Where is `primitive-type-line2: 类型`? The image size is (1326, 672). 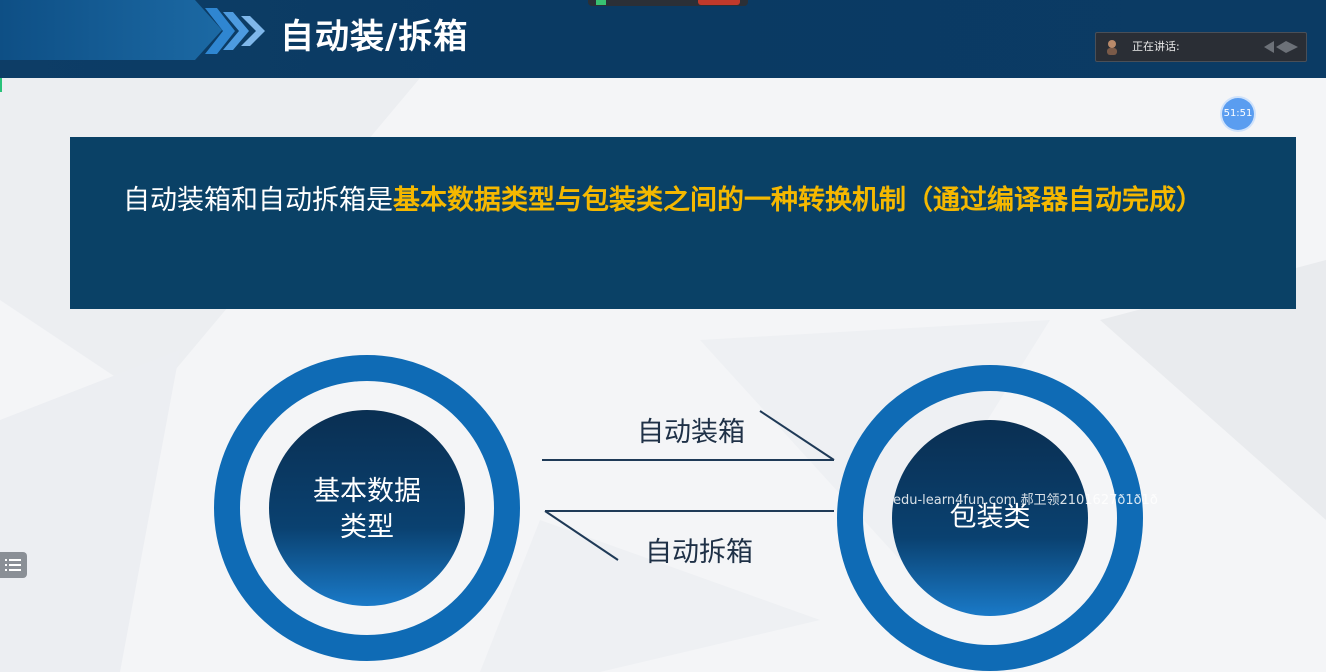 primitive-type-line2: 类型 is located at coordinates (367, 527).